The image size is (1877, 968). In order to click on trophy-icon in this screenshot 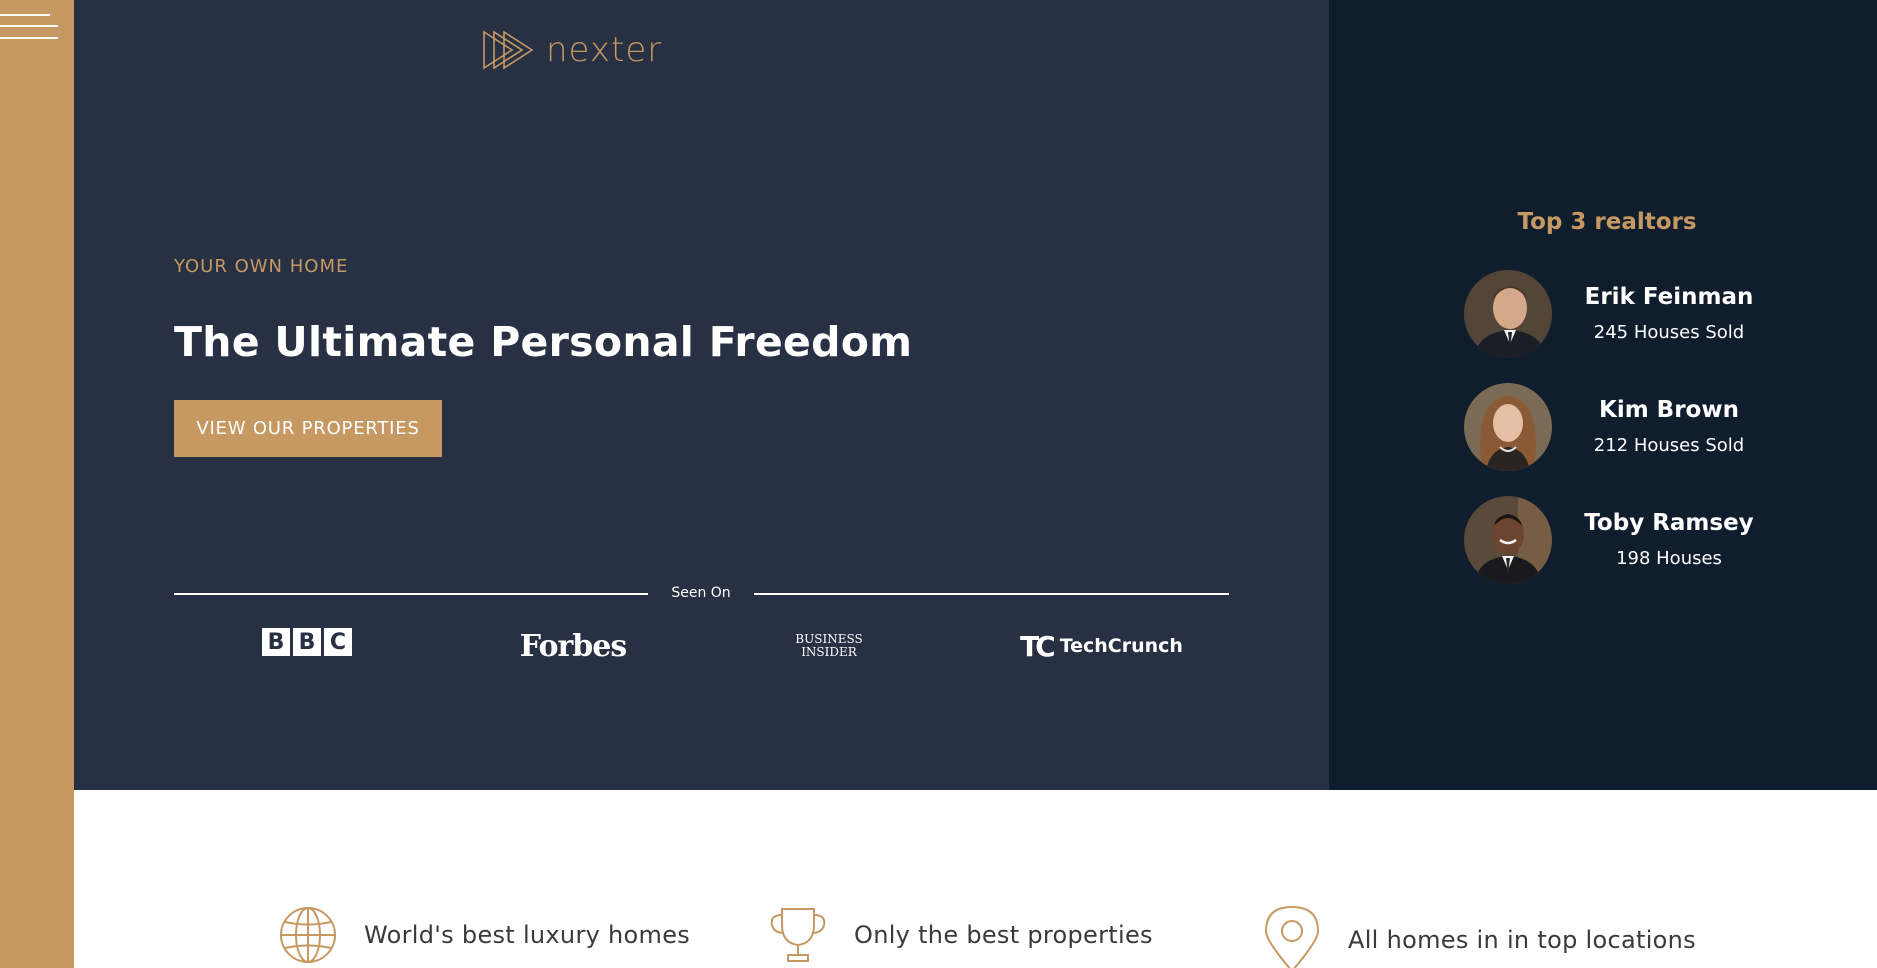, I will do `click(798, 935)`.